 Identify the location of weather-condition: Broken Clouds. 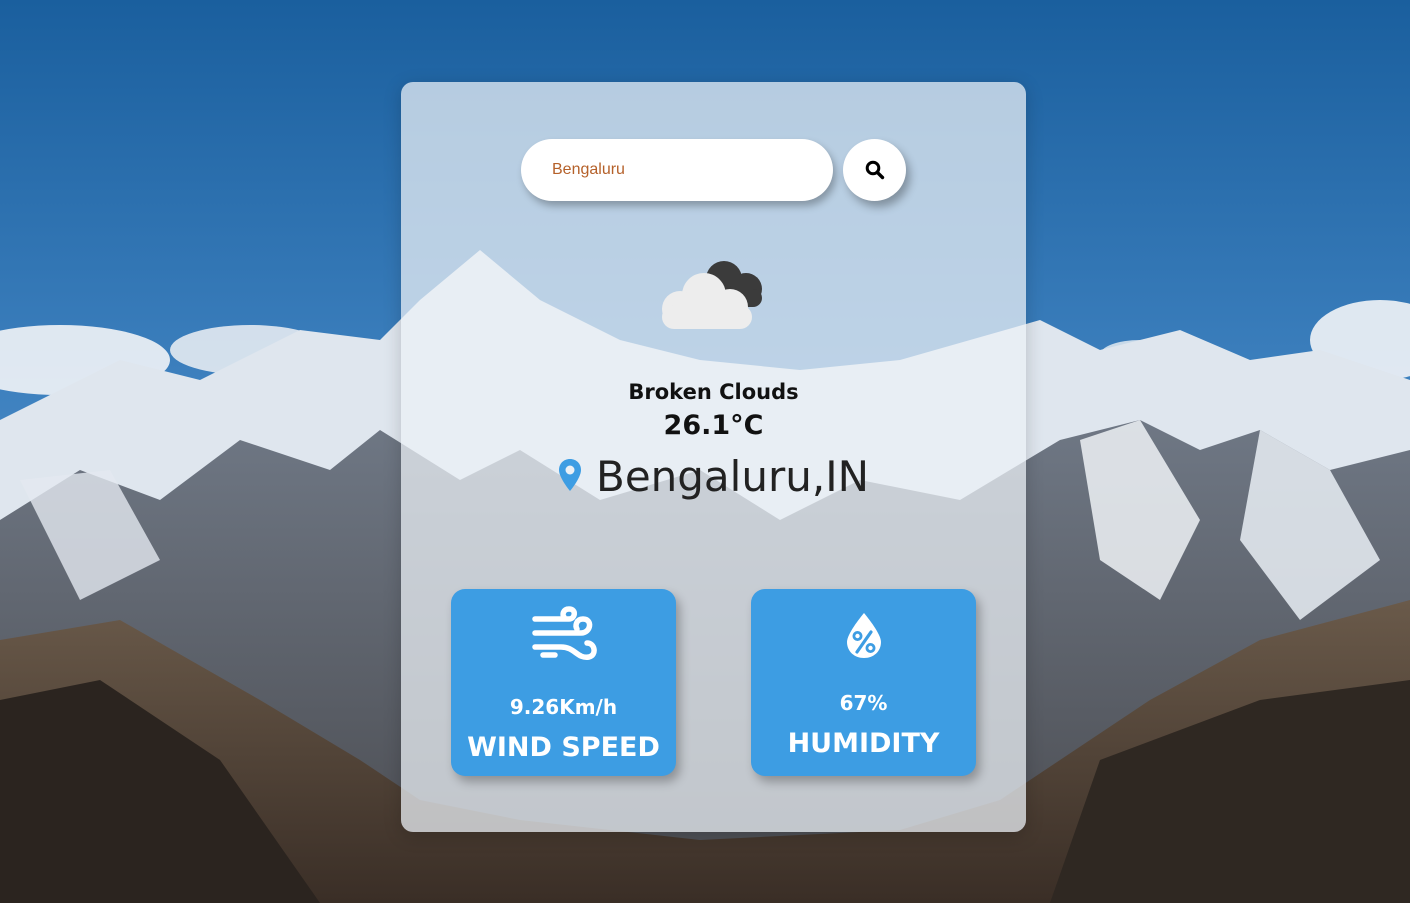
(713, 392).